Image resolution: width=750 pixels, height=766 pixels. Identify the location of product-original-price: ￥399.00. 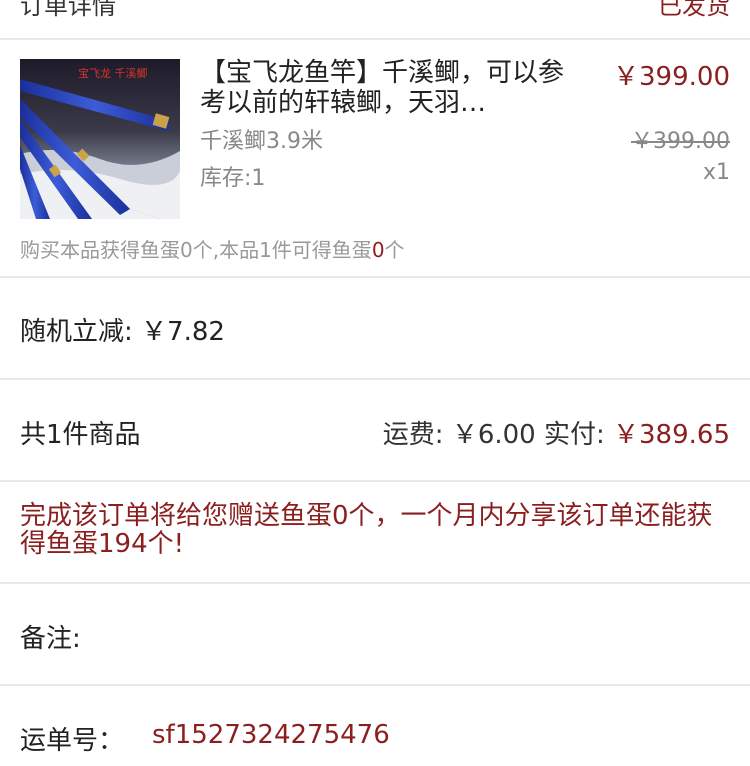
(680, 141).